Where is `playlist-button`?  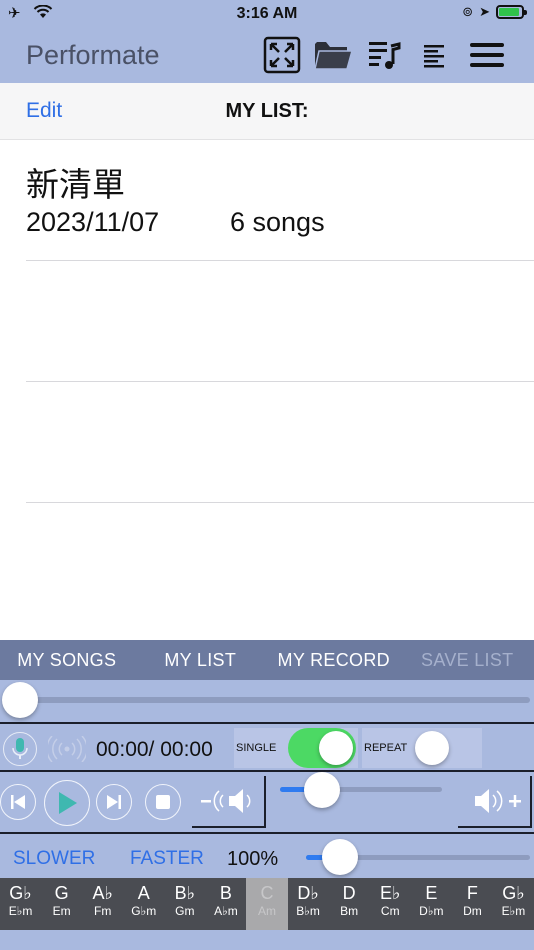
playlist-button is located at coordinates (384, 55).